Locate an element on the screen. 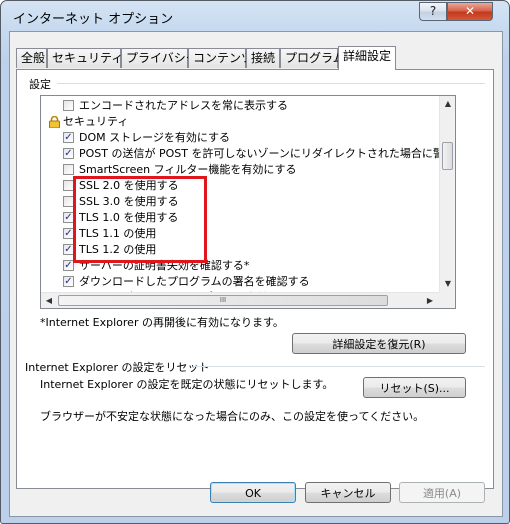 Image resolution: width=510 pixels, height=524 pixels. settings-option: ✓ TLS 1.0 を使用する is located at coordinates (240, 218).